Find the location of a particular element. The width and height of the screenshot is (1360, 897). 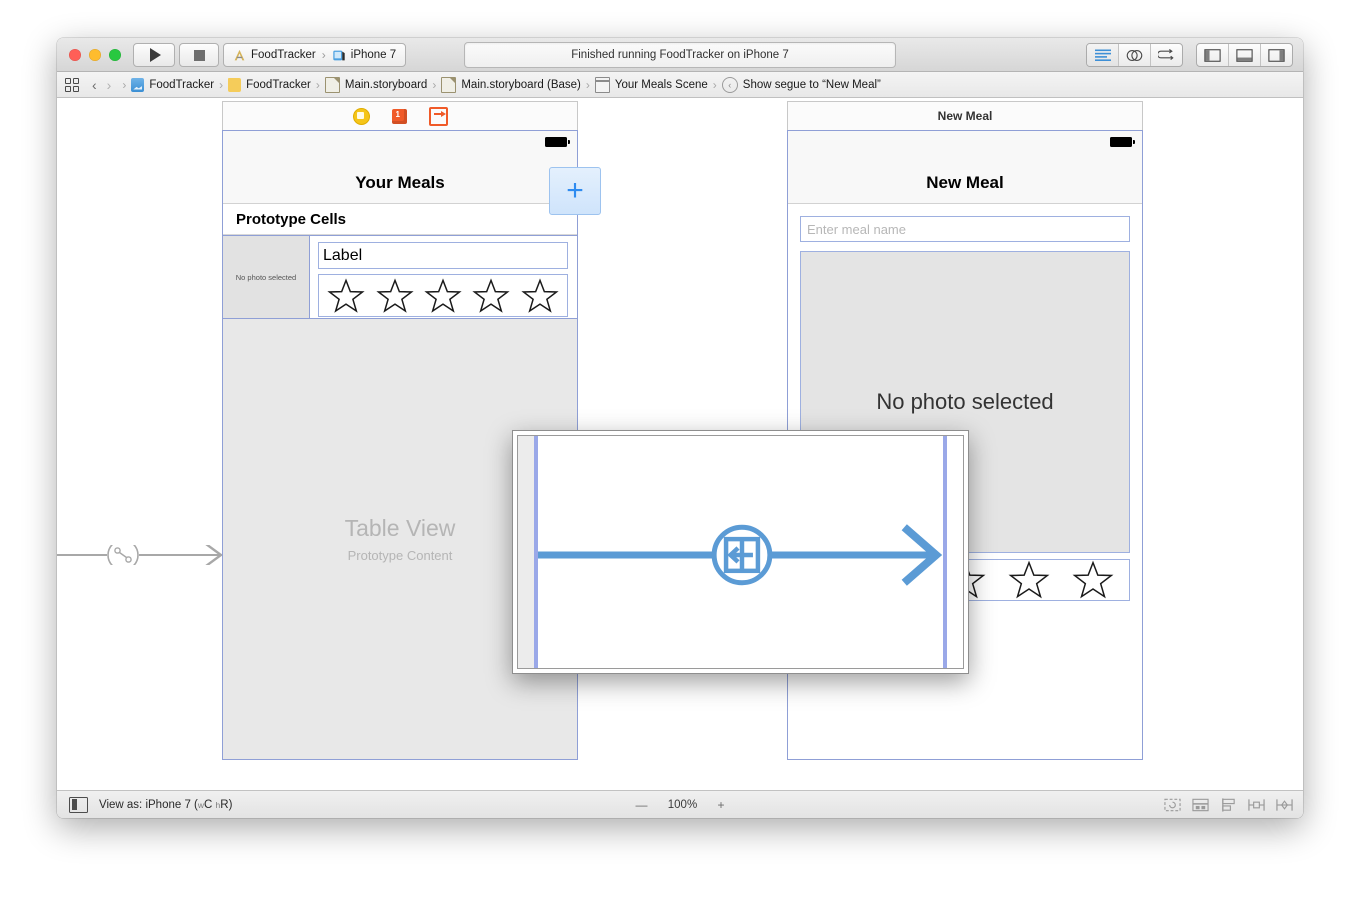

breadcrumb-item-folder: FoodTracker is located at coordinates (269, 84).